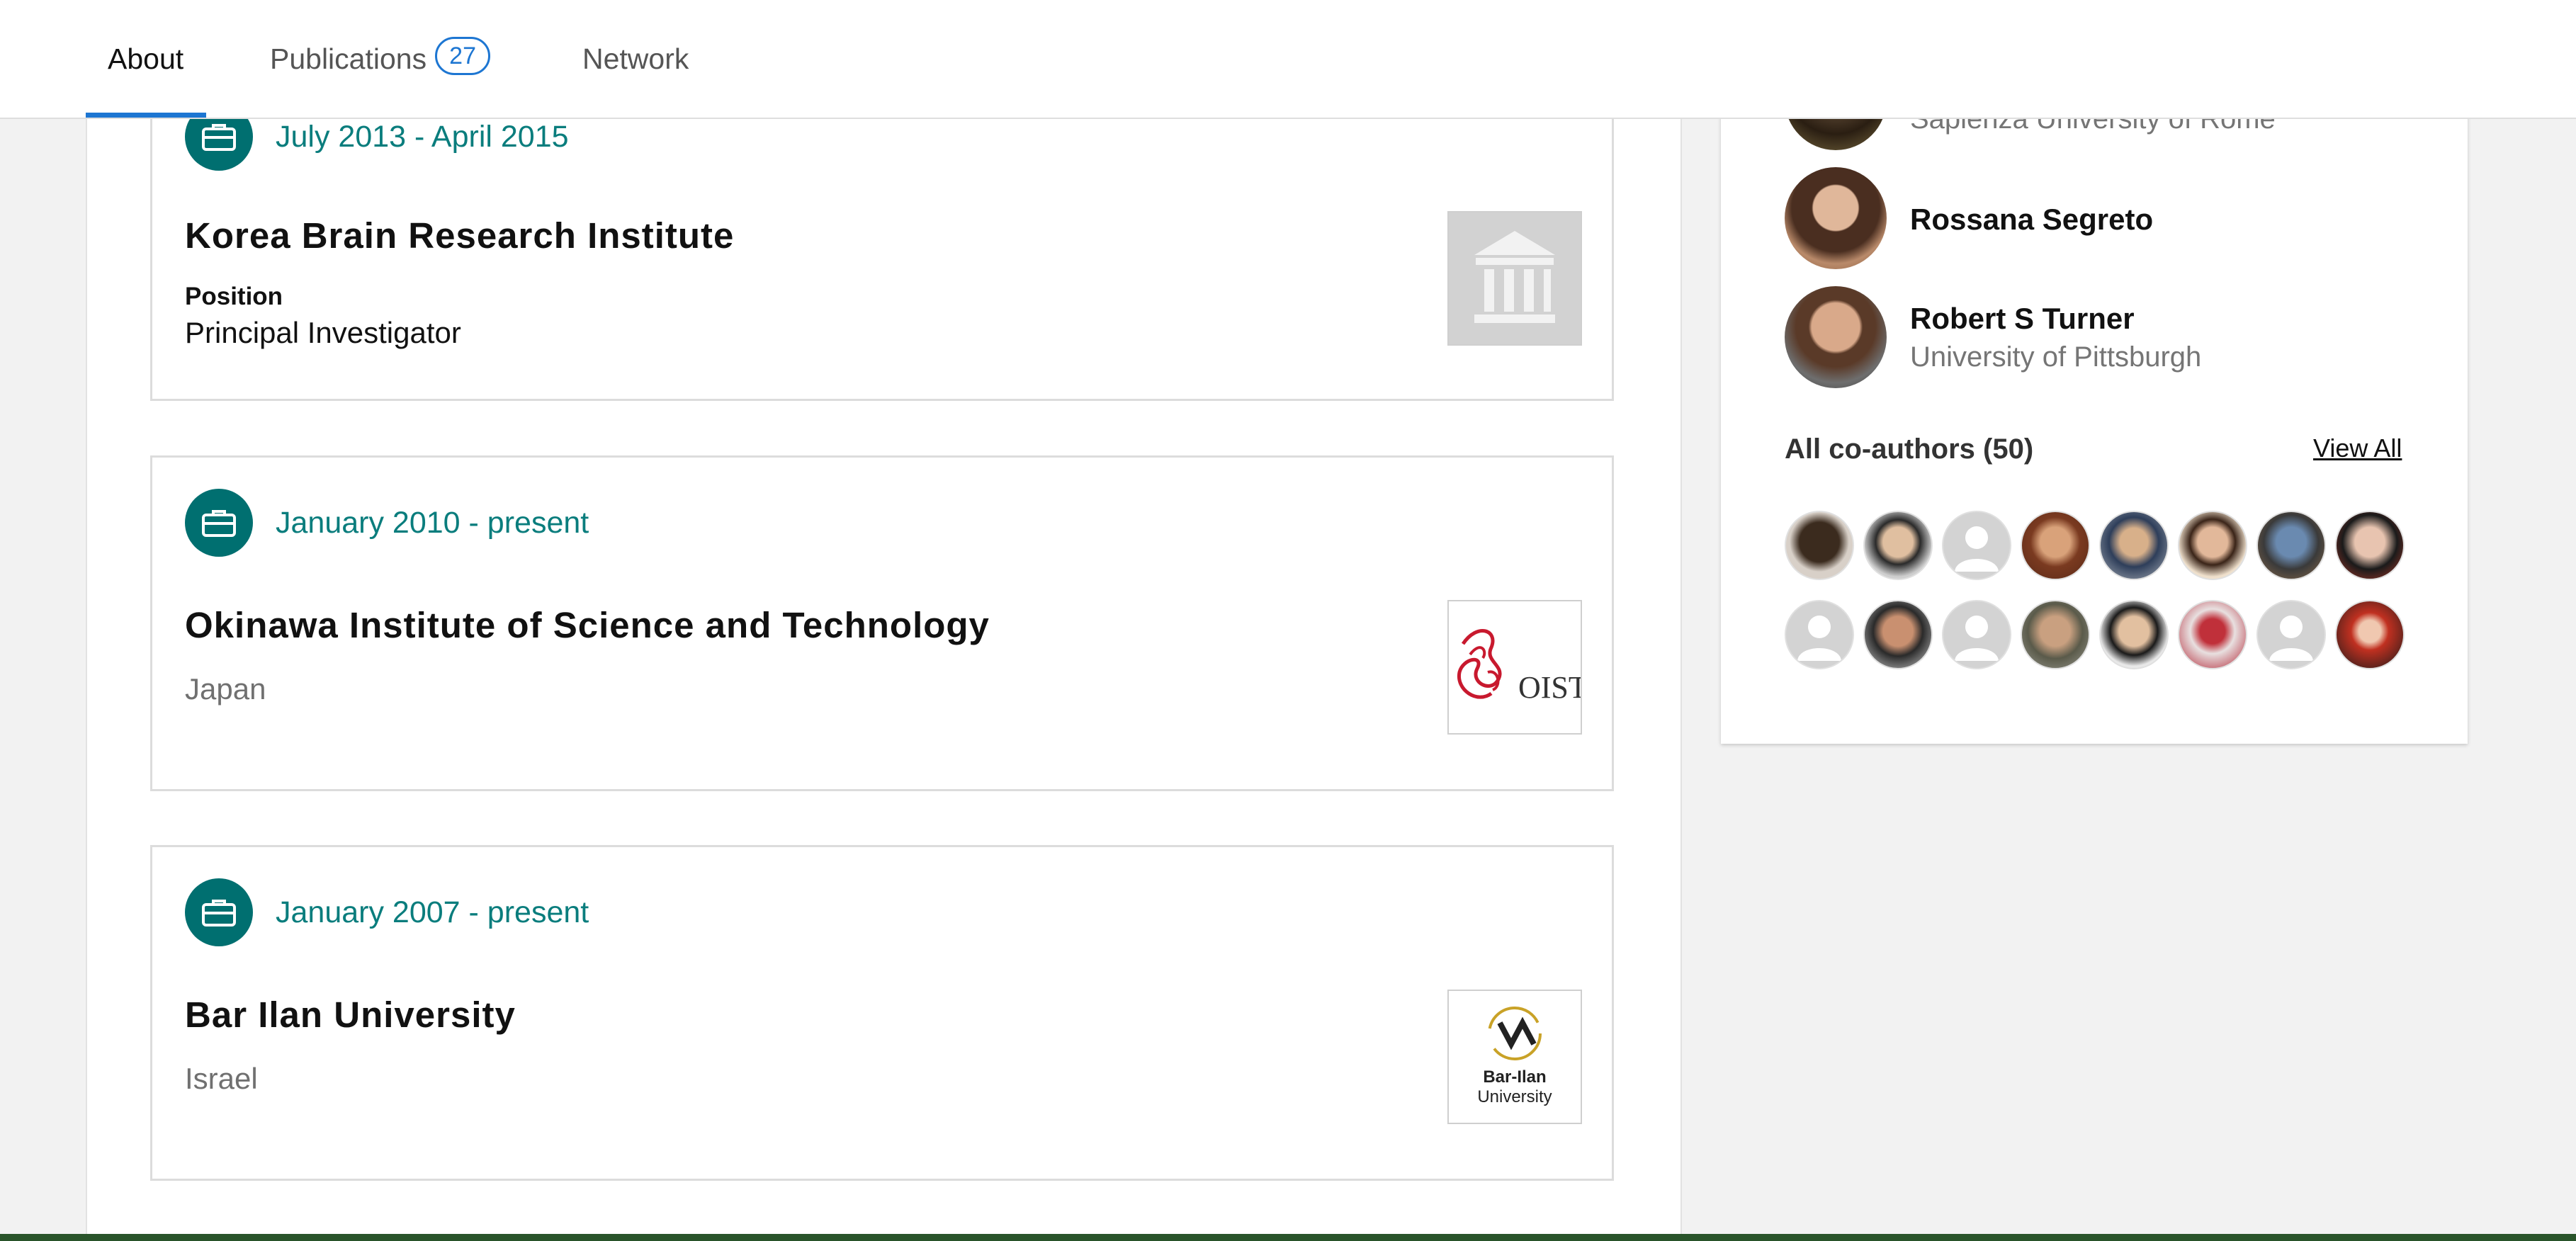  Describe the element at coordinates (432, 912) in the screenshot. I see `experience-dates: January 2007 - present` at that location.